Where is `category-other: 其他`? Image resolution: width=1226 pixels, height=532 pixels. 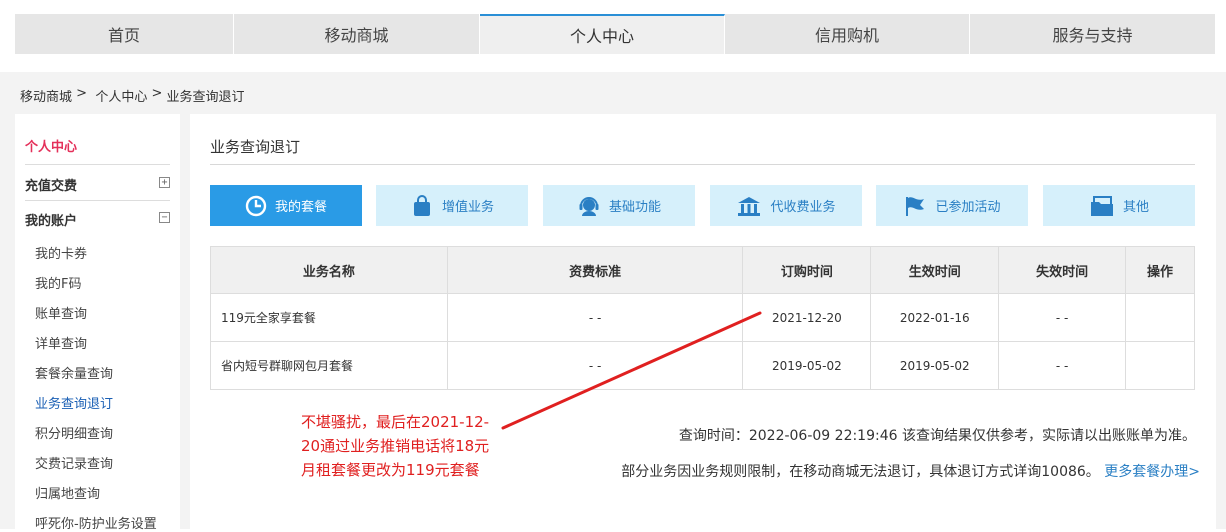
category-other: 其他 is located at coordinates (1119, 205).